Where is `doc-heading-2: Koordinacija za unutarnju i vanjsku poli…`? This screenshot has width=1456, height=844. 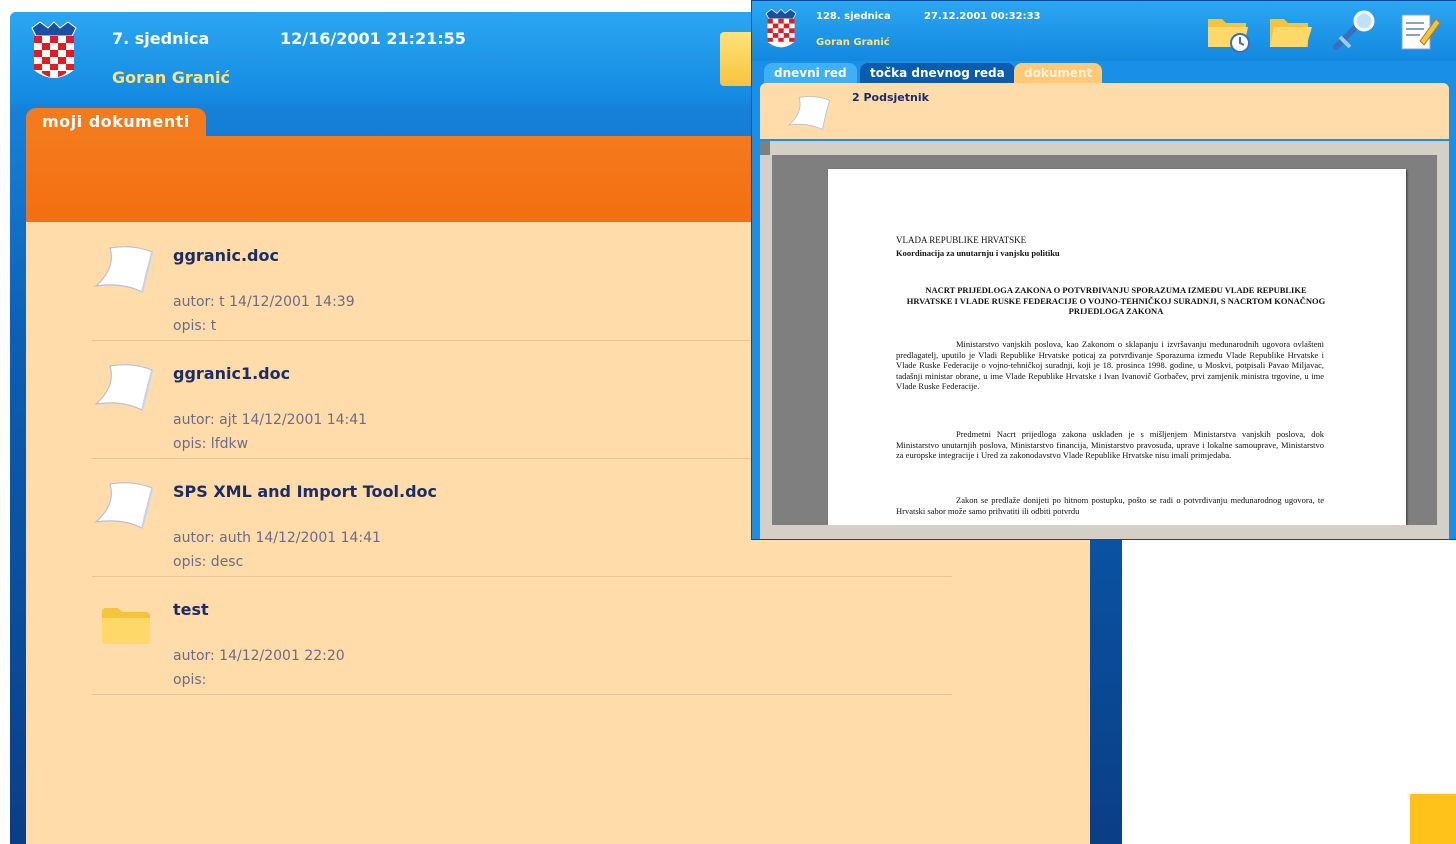 doc-heading-2: Koordinacija za unutarnju i vanjsku poli… is located at coordinates (978, 253).